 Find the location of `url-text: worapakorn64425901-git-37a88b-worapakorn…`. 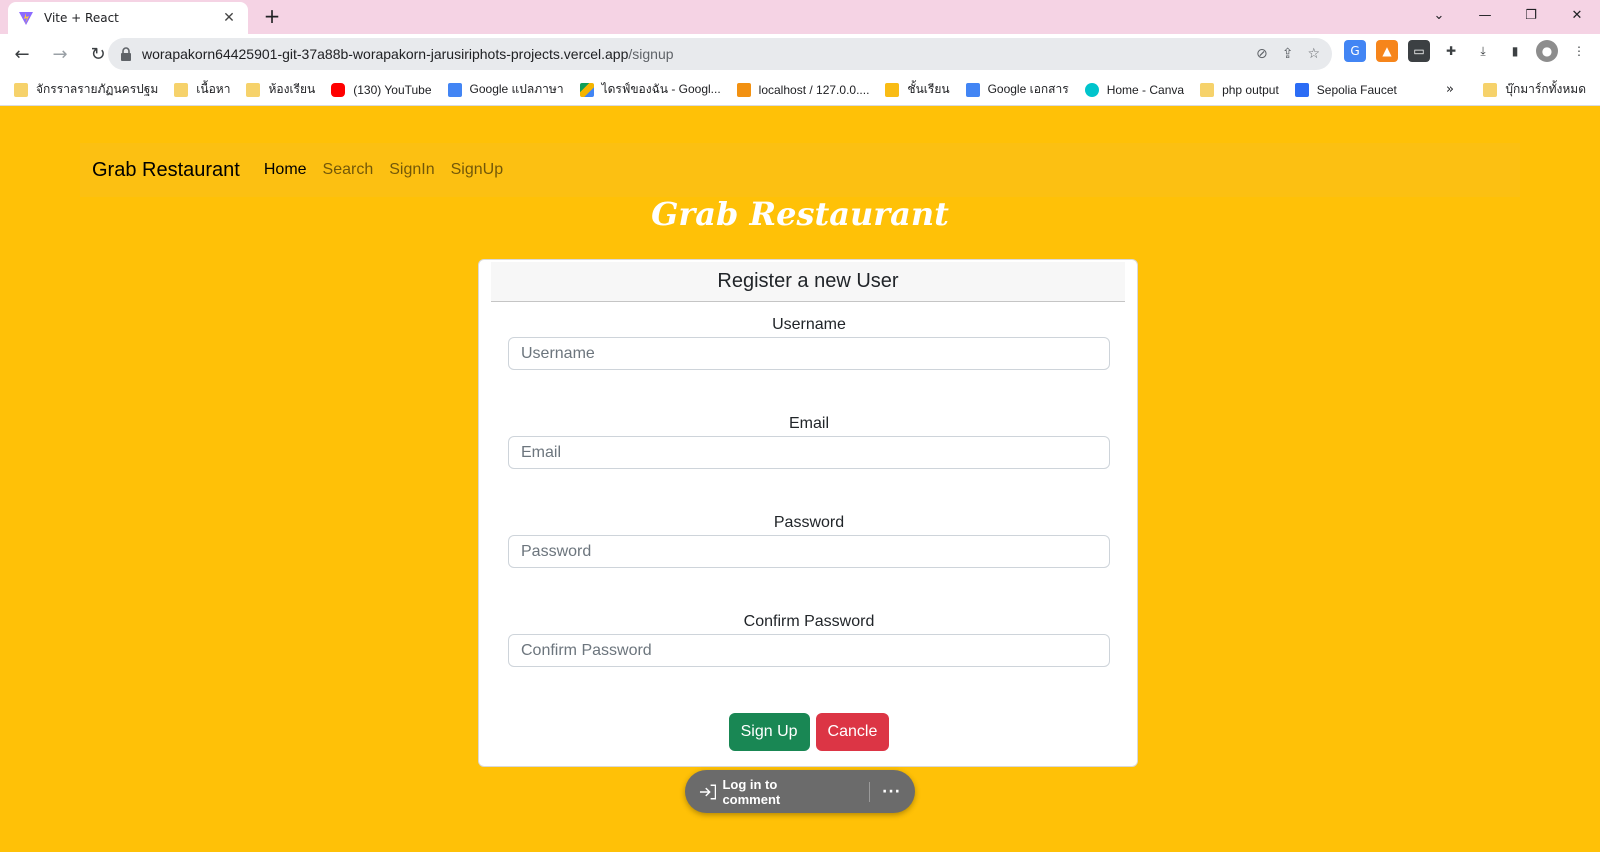

url-text: worapakorn64425901-git-37a88b-worapakorn… is located at coordinates (408, 54).